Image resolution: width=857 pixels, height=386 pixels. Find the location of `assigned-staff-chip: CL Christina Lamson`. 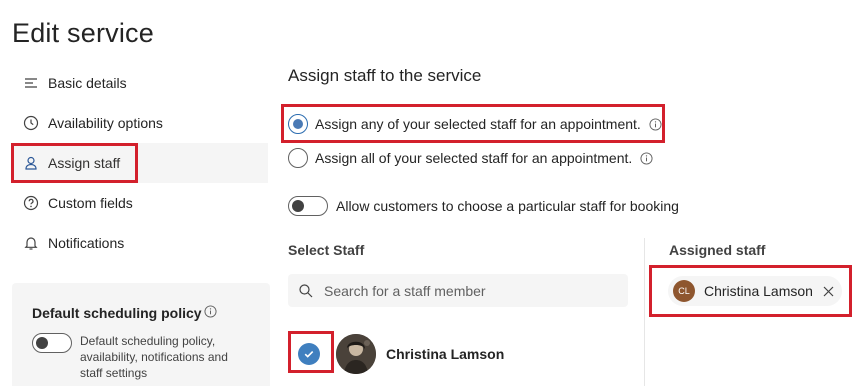

assigned-staff-chip: CL Christina Lamson is located at coordinates (755, 291).